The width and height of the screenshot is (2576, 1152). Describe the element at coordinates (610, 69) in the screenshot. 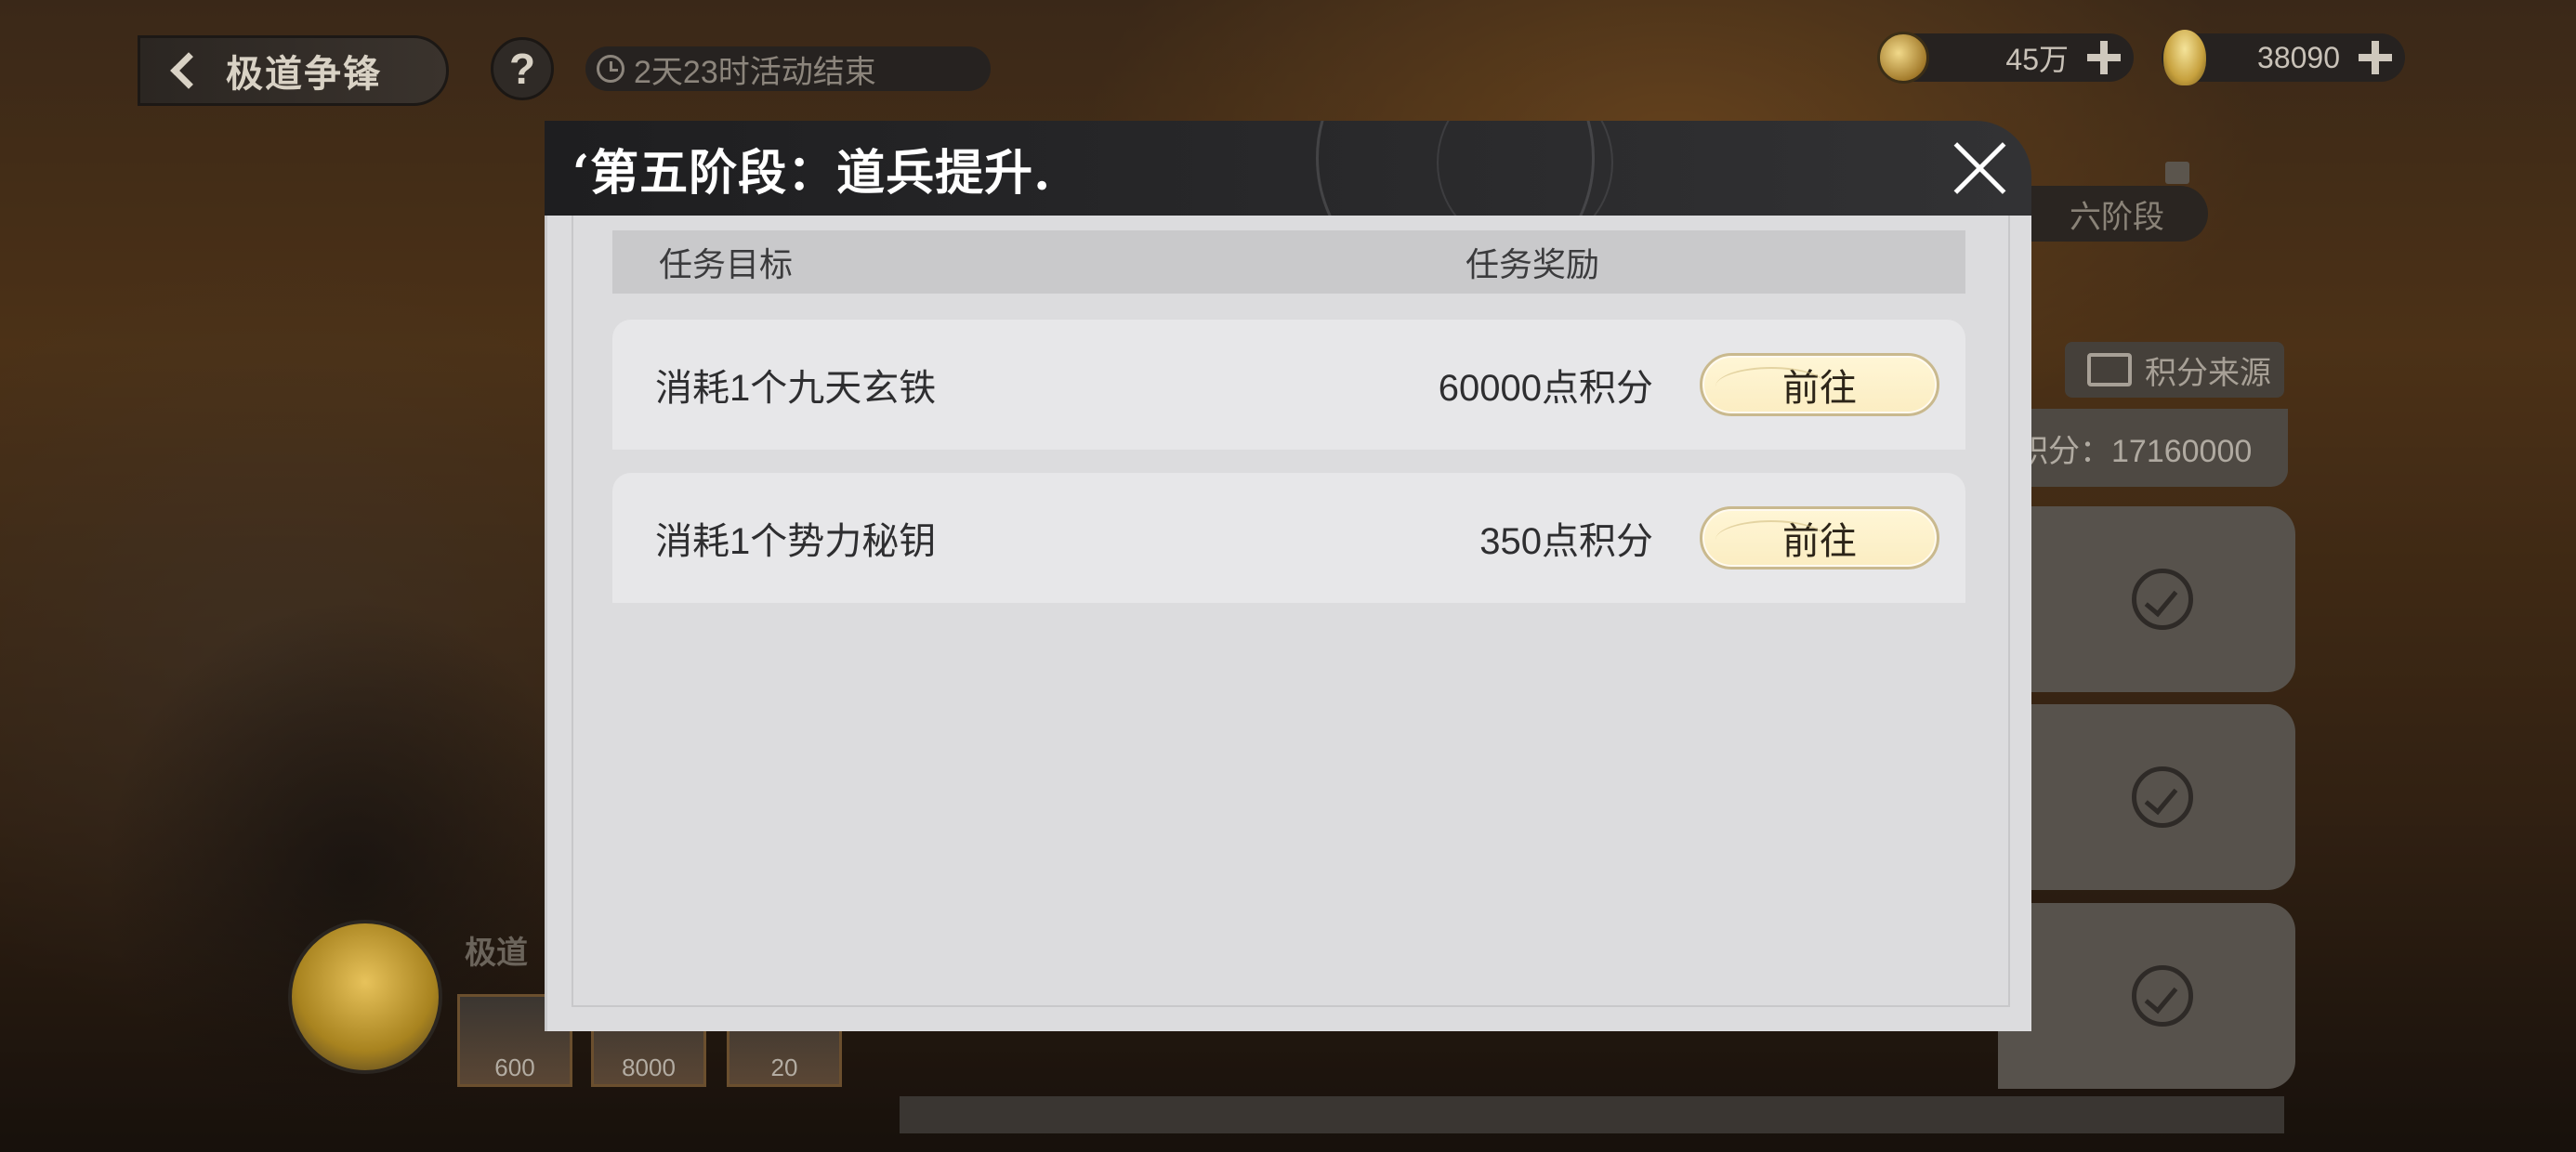

I see `clock-icon` at that location.